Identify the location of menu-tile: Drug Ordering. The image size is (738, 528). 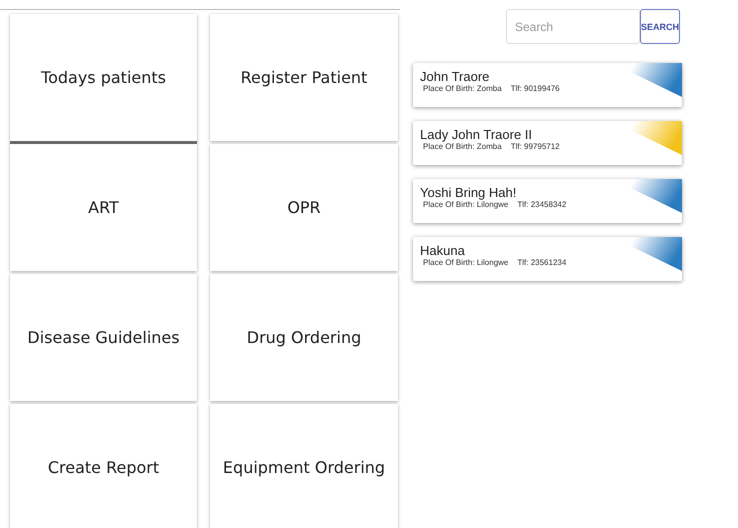
(304, 337).